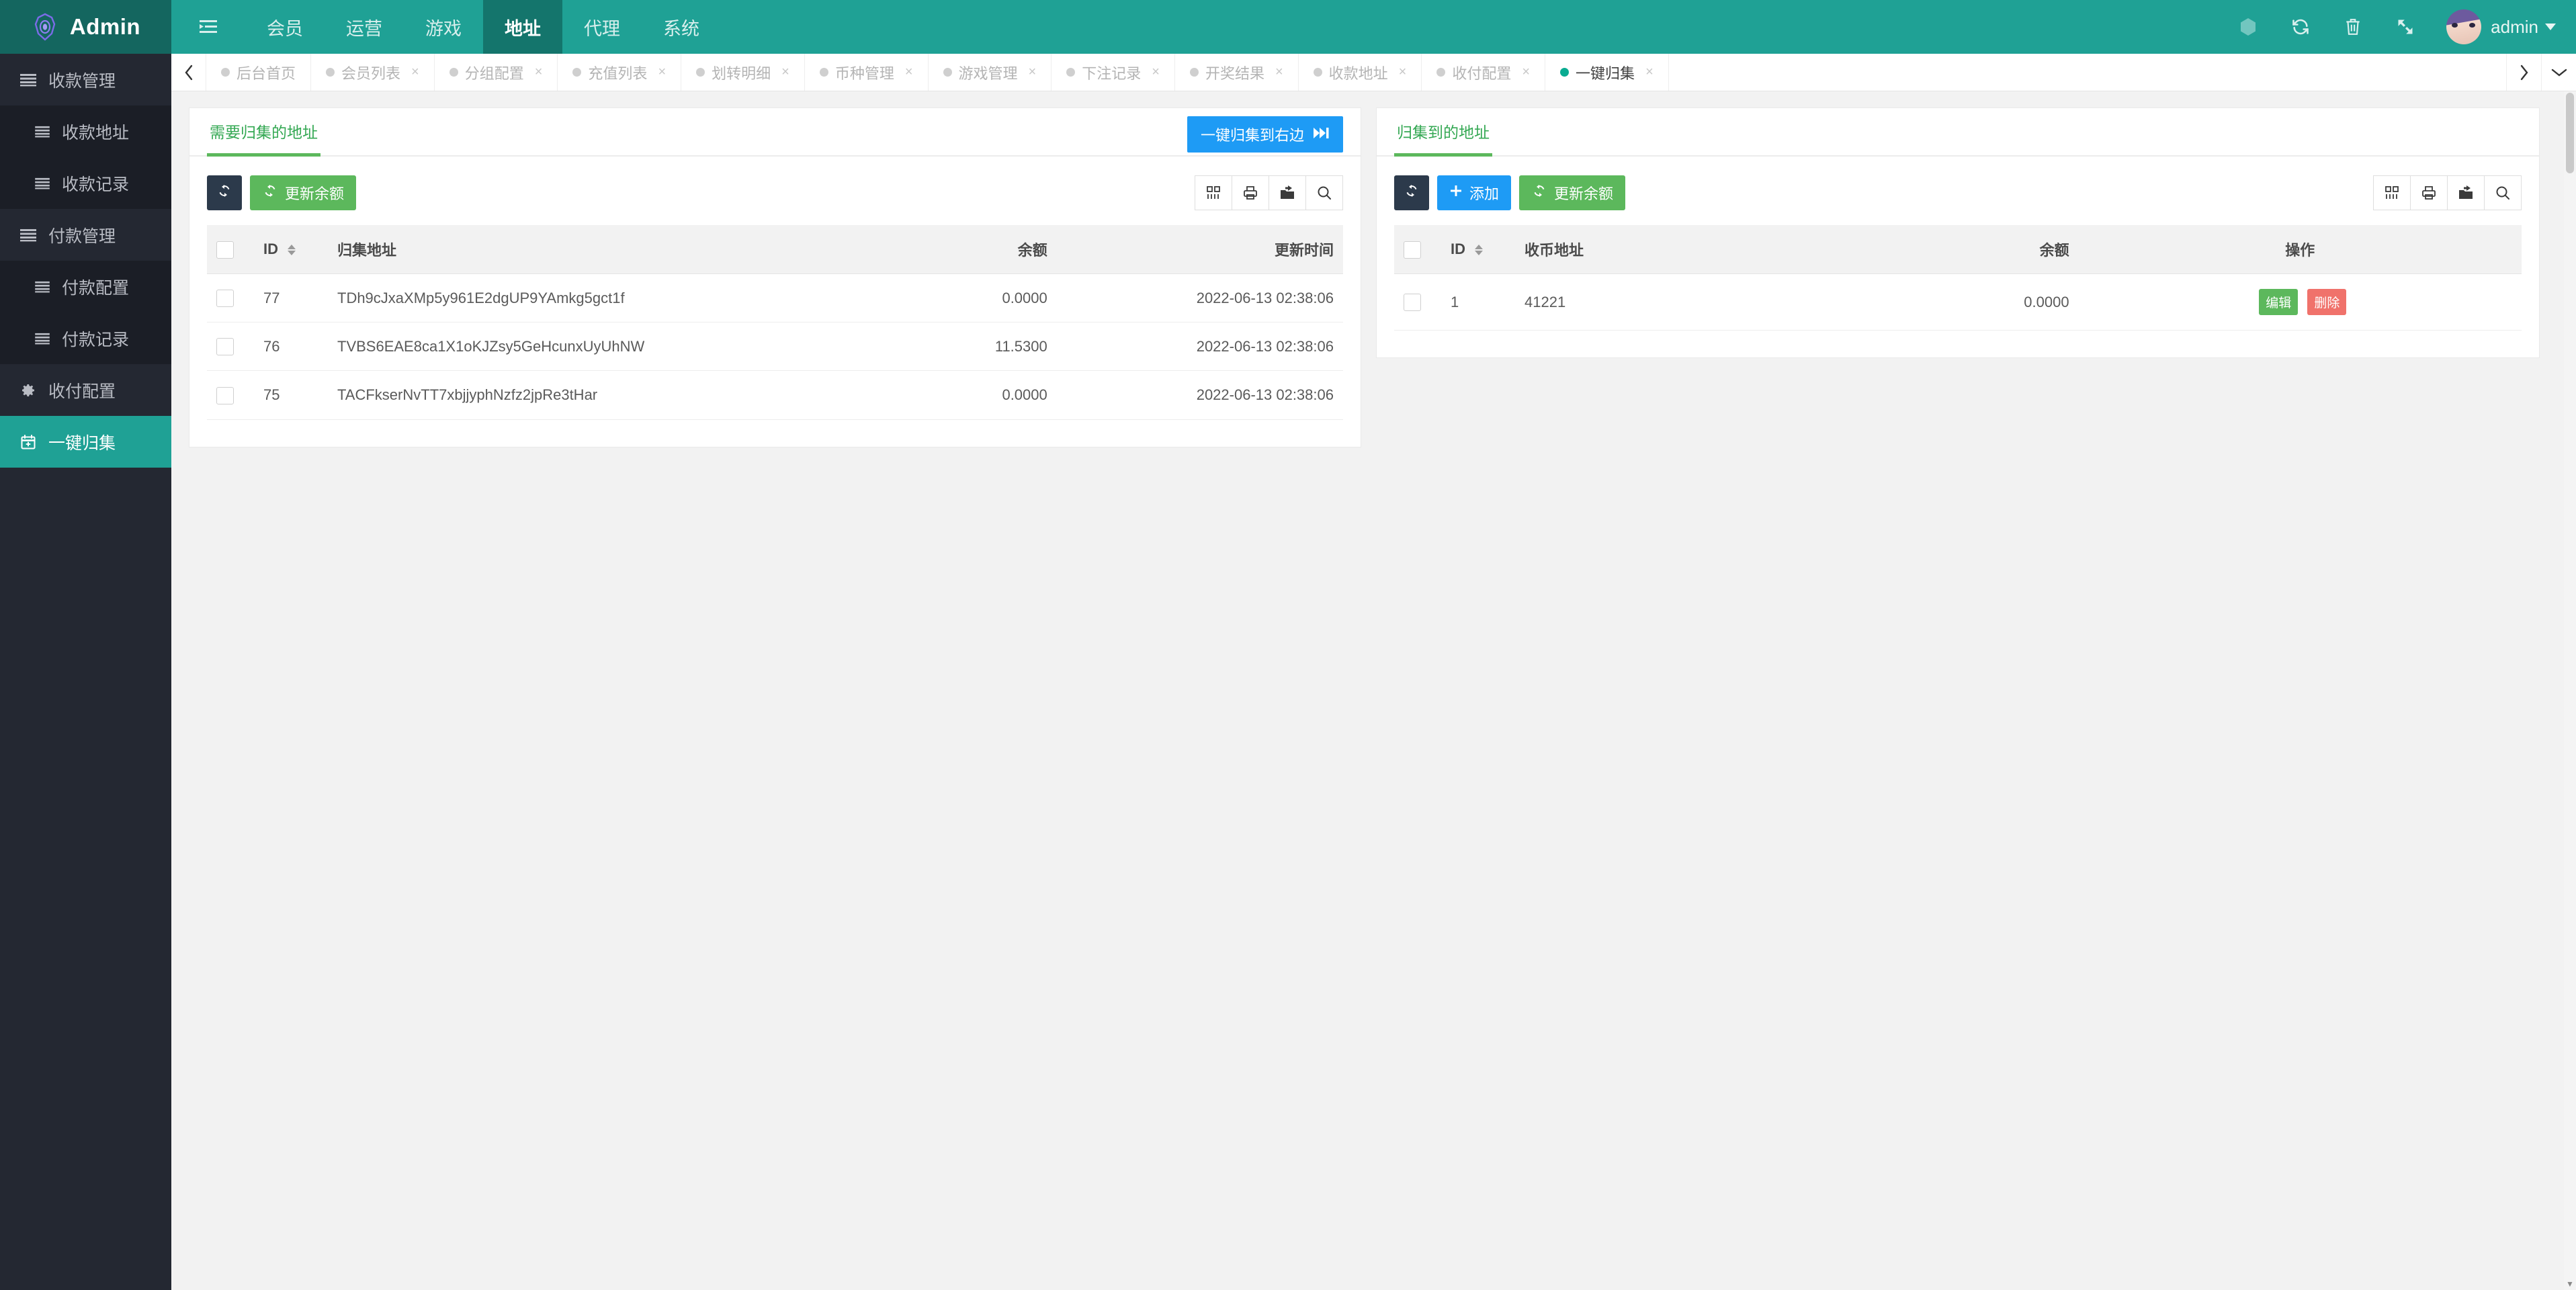 This screenshot has height=1290, width=2576. I want to click on tab-scroll-area: 后台首页 会员列表 × 分组配置 × 充值列表 × 划转明细 × 币种管理 ×, so click(1356, 72).